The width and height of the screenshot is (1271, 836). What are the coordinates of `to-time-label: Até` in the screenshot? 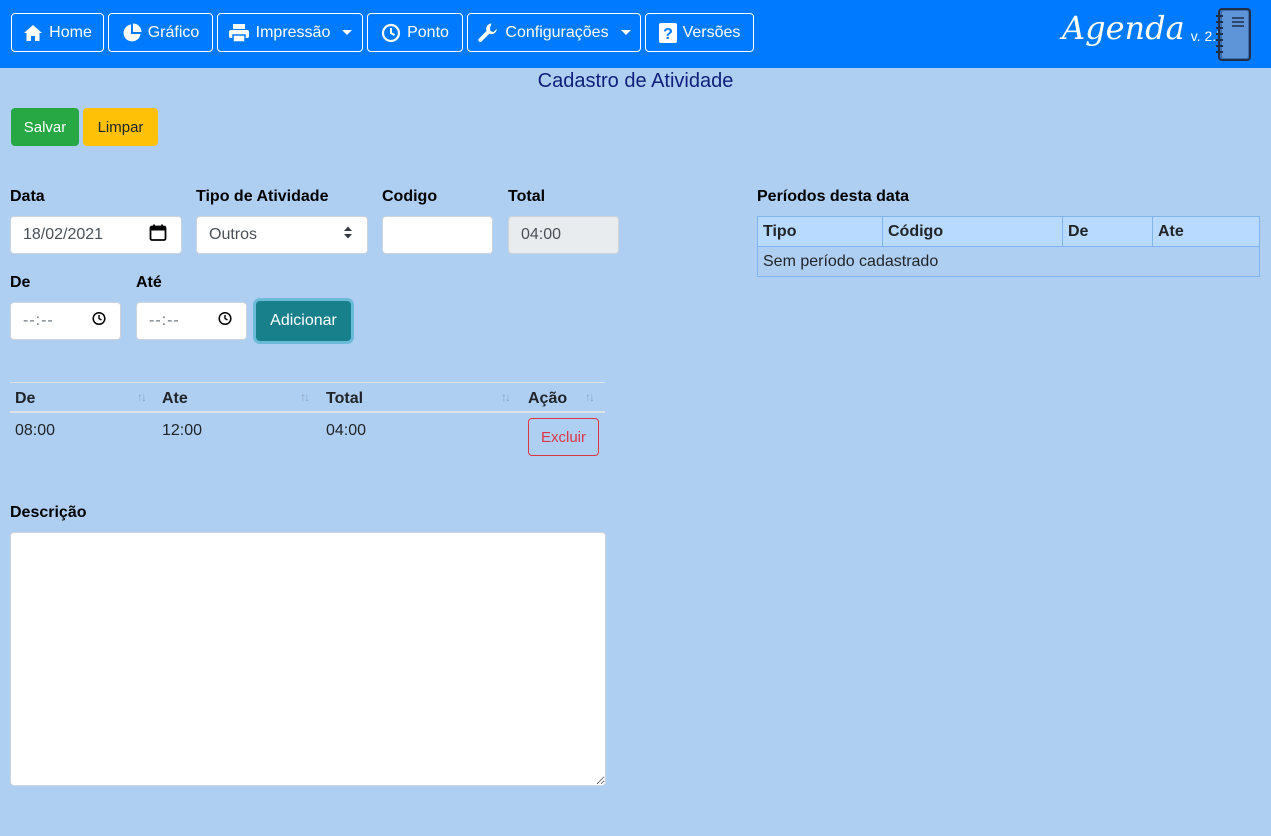 It's located at (149, 282).